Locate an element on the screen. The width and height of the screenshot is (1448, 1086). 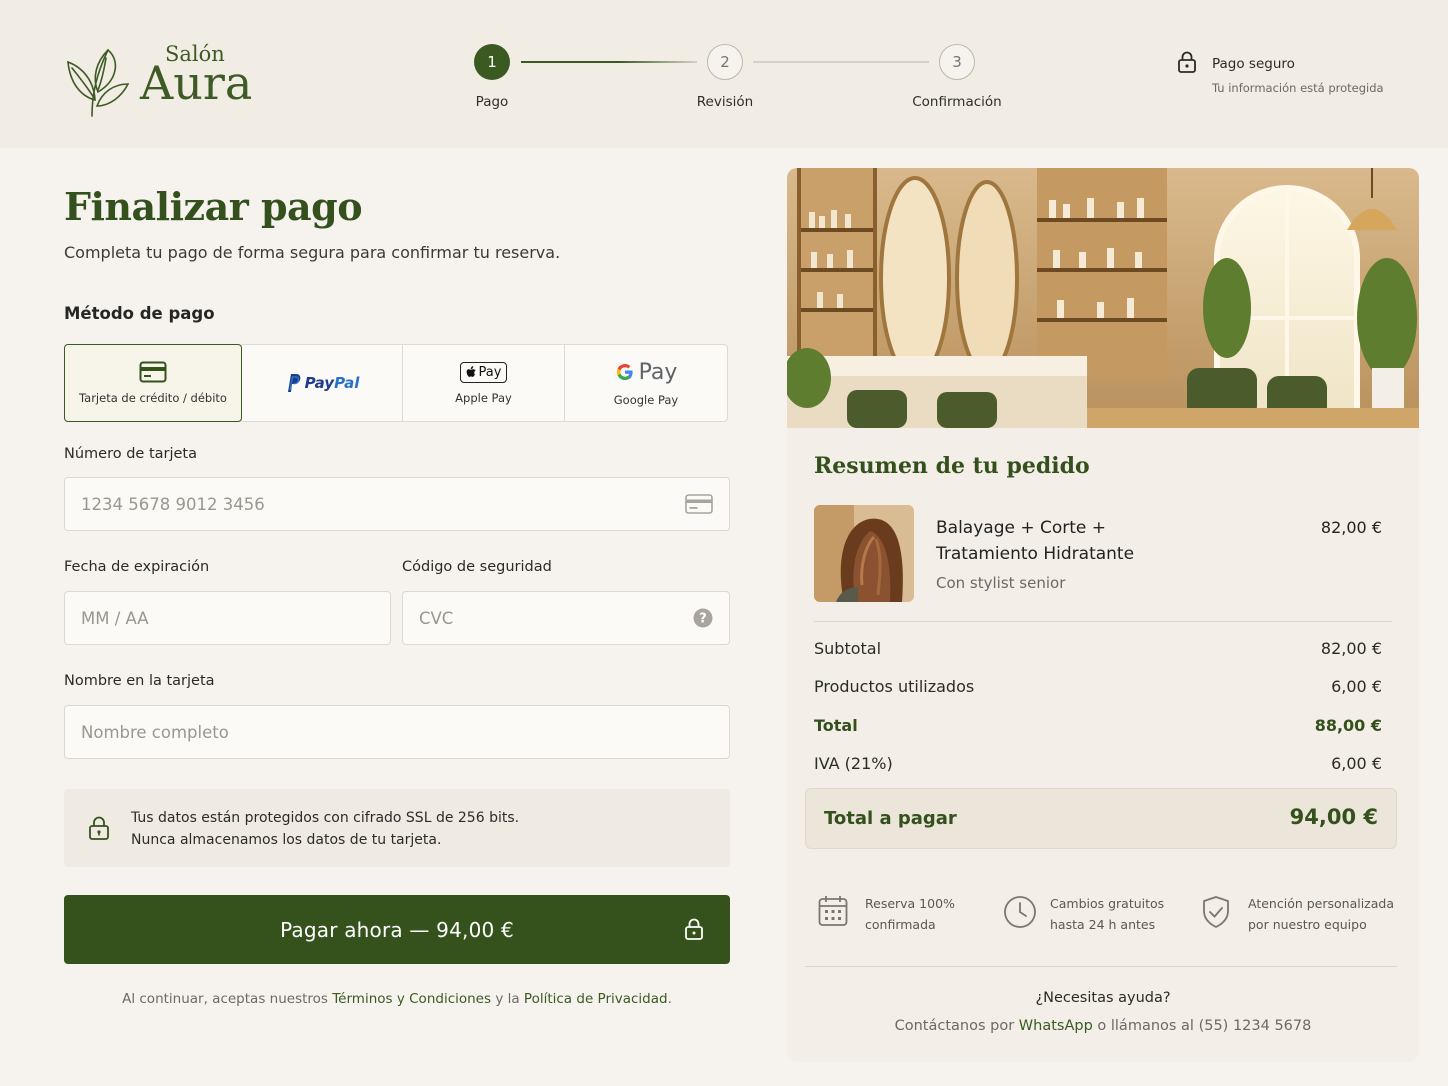
page-title: Finalizar pago is located at coordinates (213, 206).